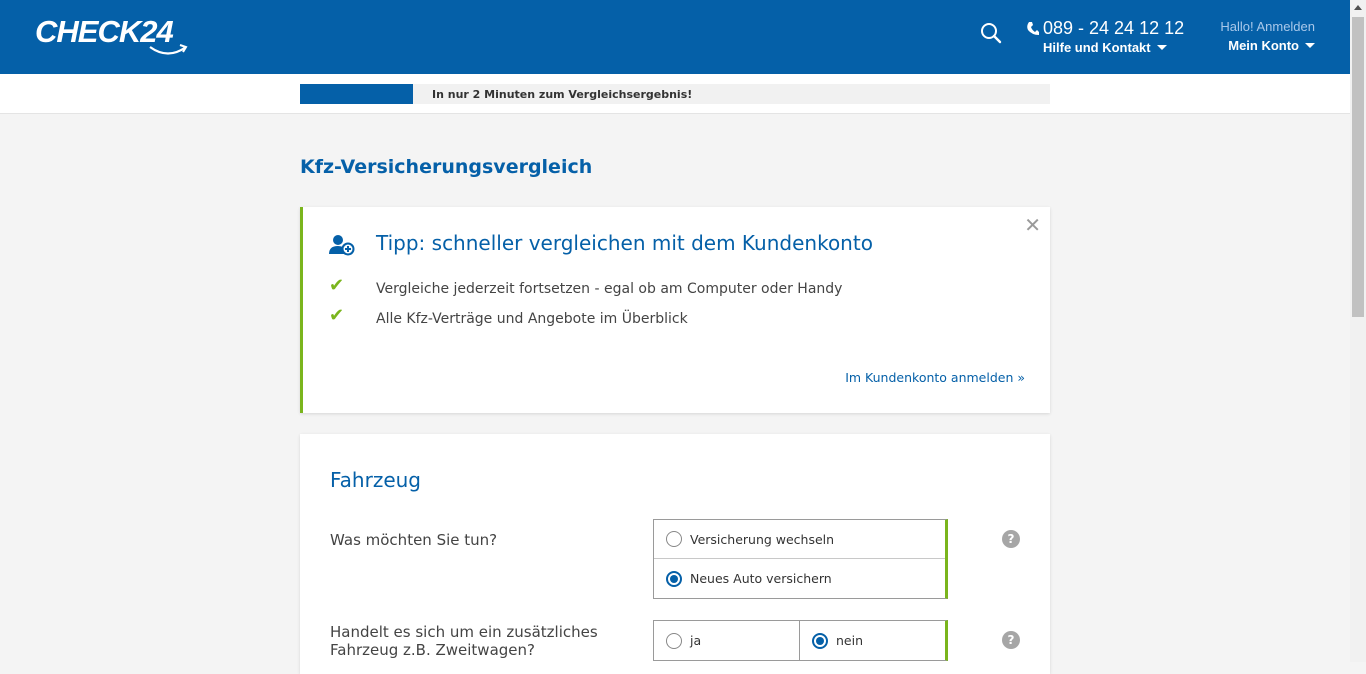 This screenshot has width=1366, height=674. Describe the element at coordinates (727, 640) in the screenshot. I see `radio-option-yes: ja` at that location.